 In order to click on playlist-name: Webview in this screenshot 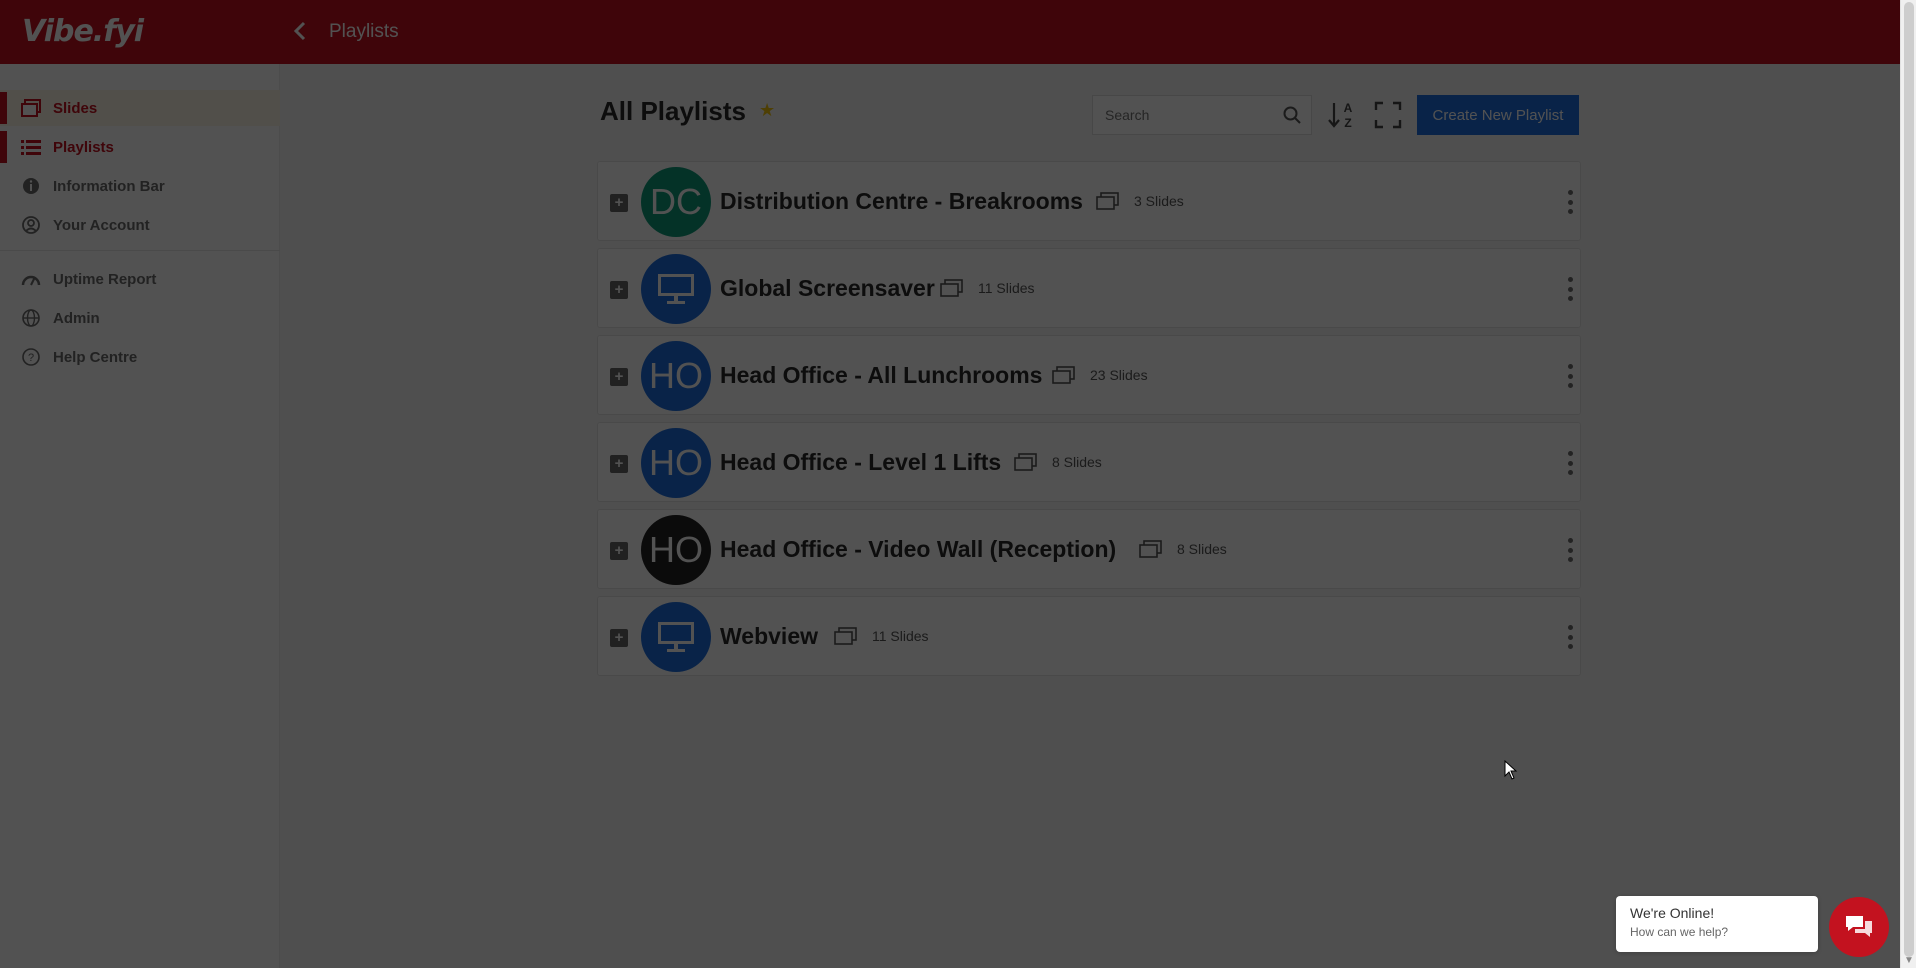, I will do `click(769, 636)`.